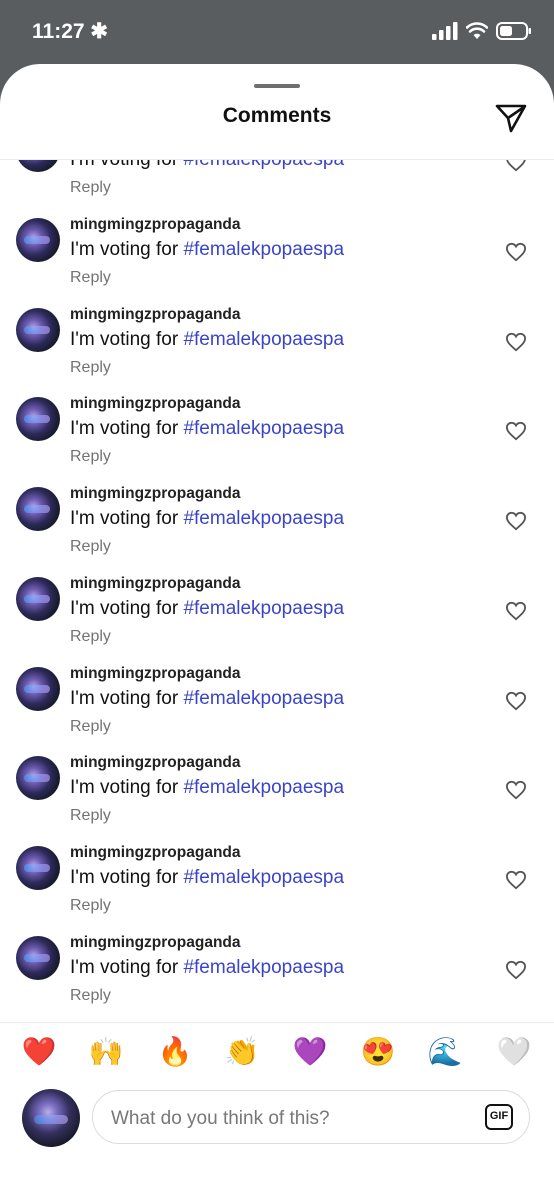 The image size is (554, 1199). I want to click on sheet-title: Comments, so click(277, 115).